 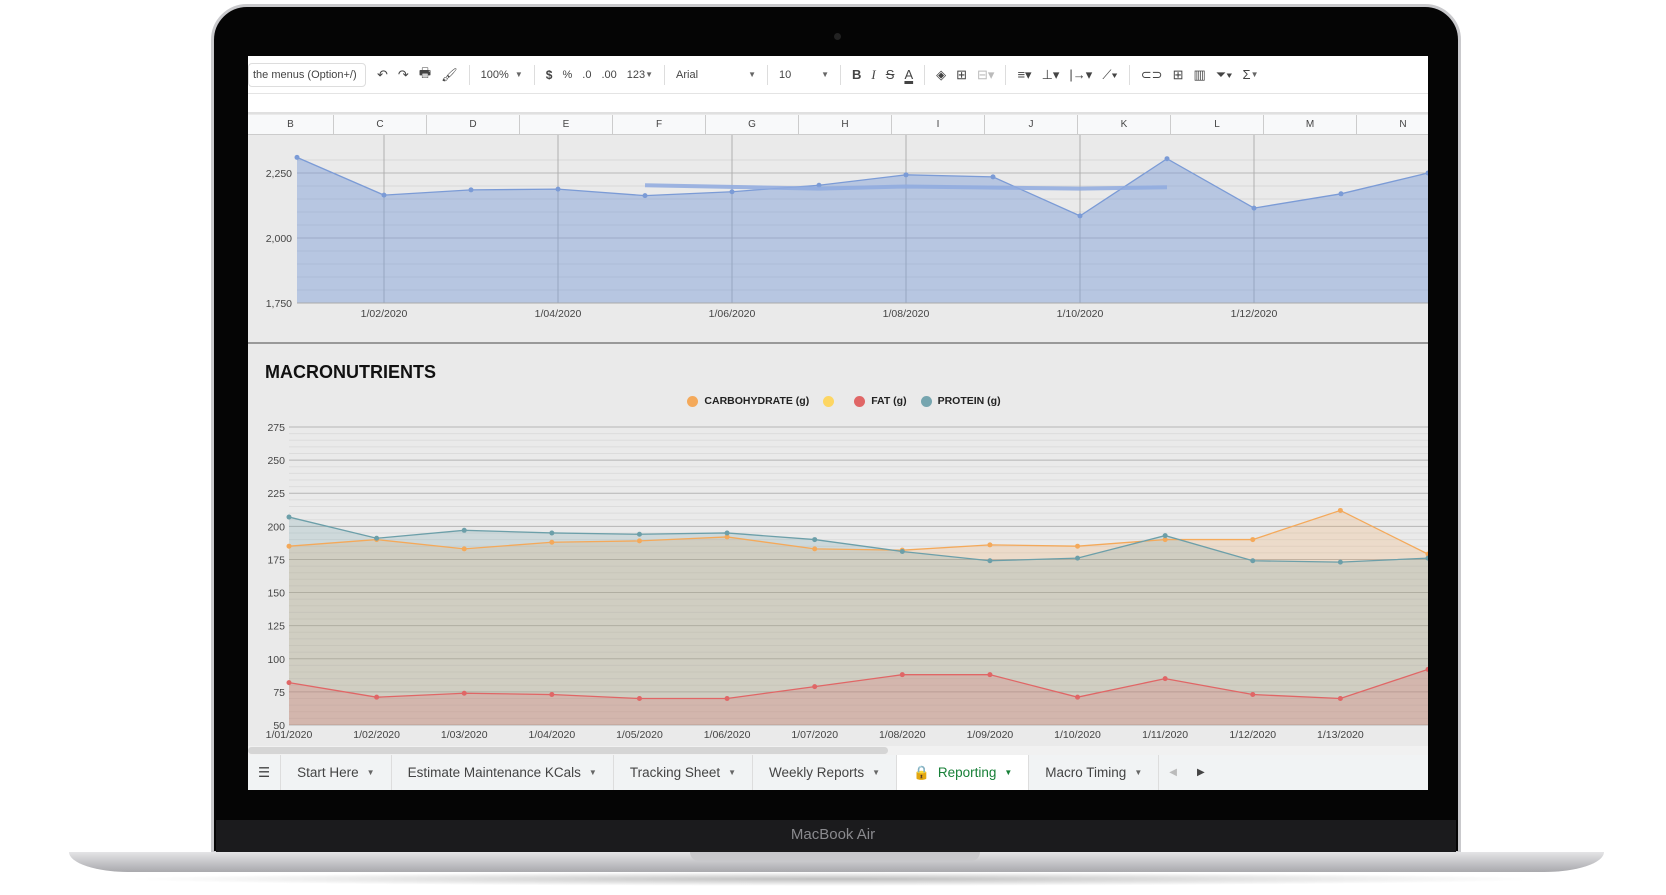 What do you see at coordinates (845, 125) in the screenshot?
I see `column-header-H: H` at bounding box center [845, 125].